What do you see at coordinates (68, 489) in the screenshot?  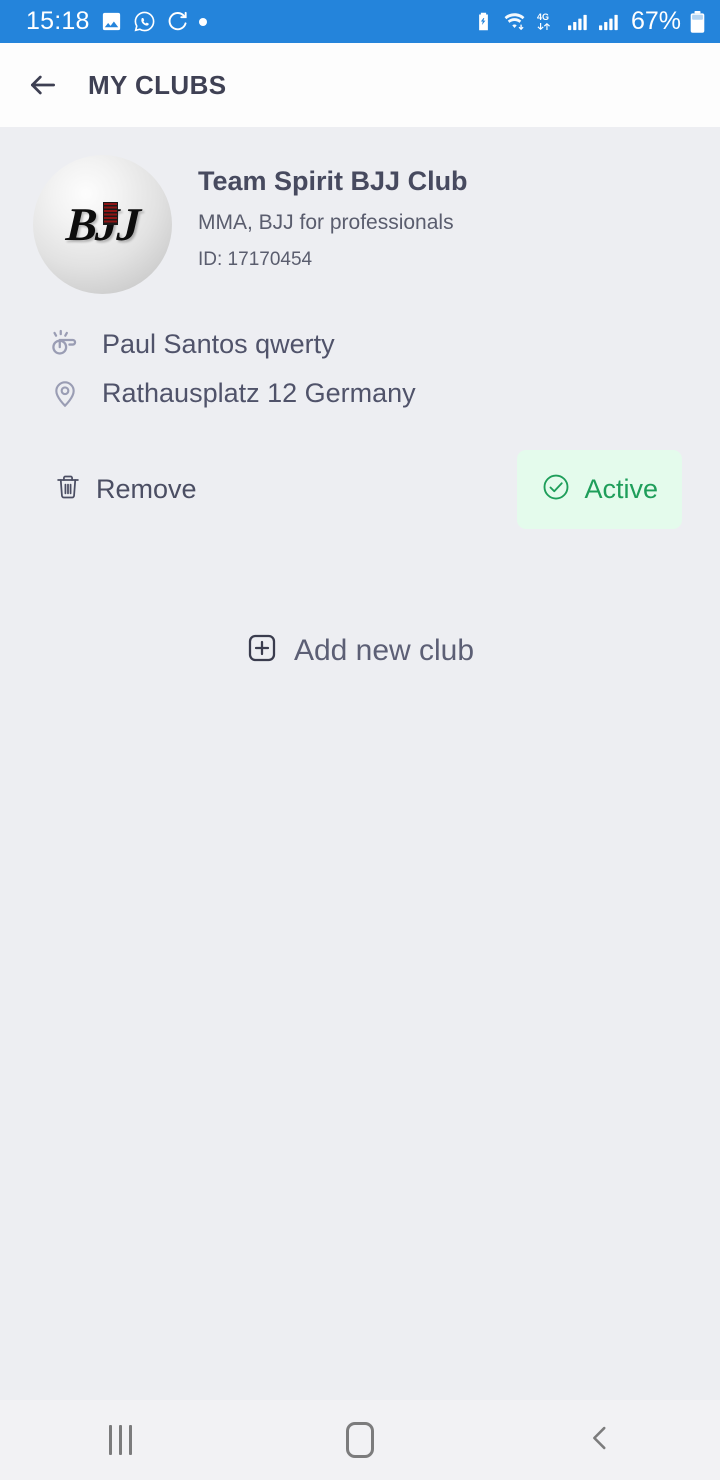 I see `trash-icon` at bounding box center [68, 489].